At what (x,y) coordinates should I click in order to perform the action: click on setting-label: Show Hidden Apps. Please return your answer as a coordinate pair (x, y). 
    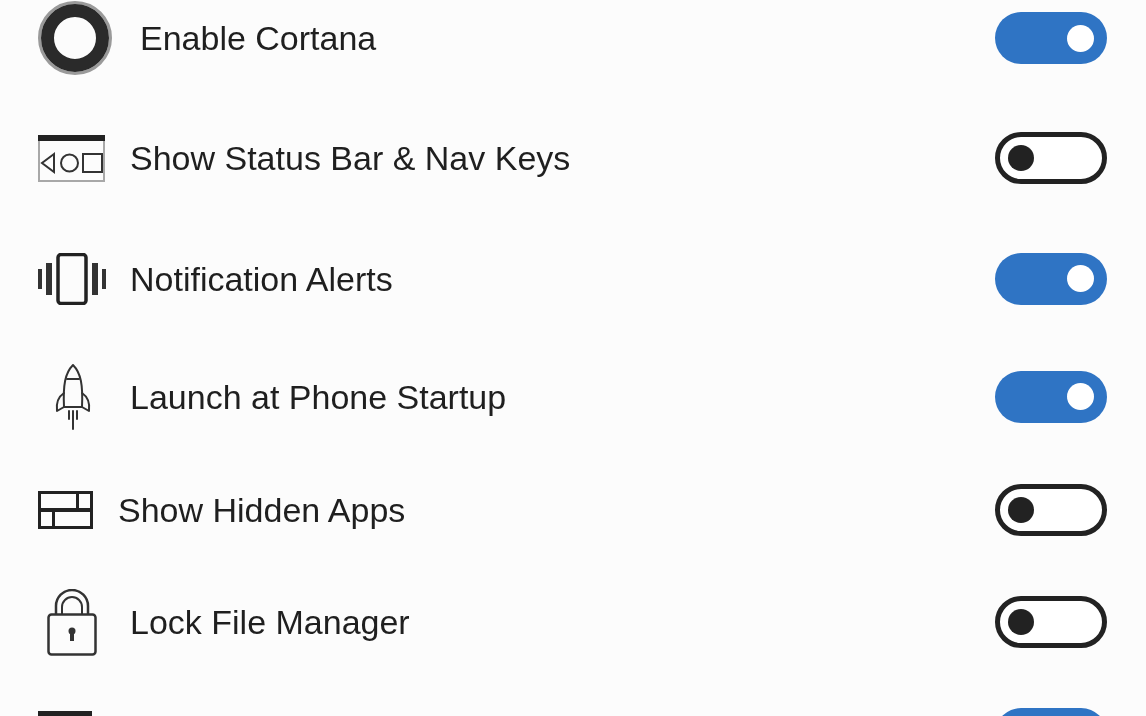
    Looking at the image, I should click on (262, 510).